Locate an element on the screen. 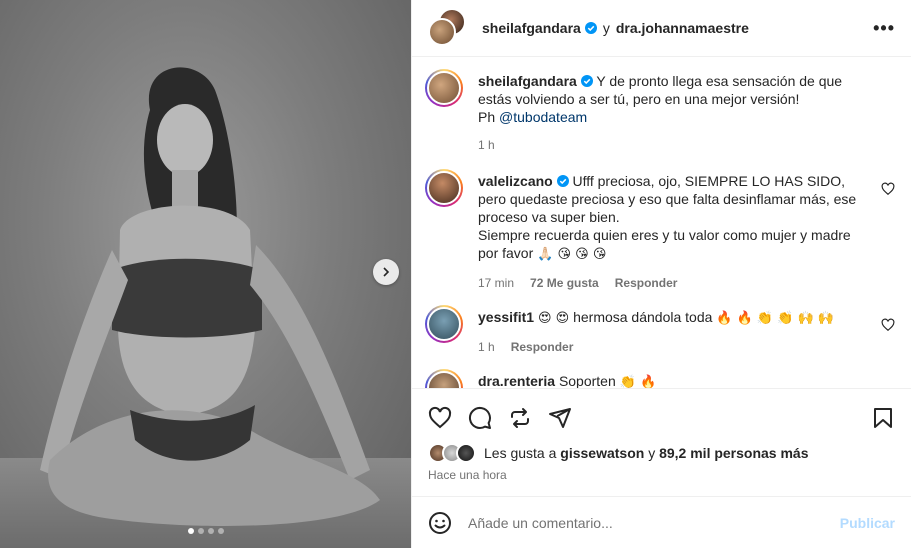  caption-username: sheilafgandara is located at coordinates (527, 81).